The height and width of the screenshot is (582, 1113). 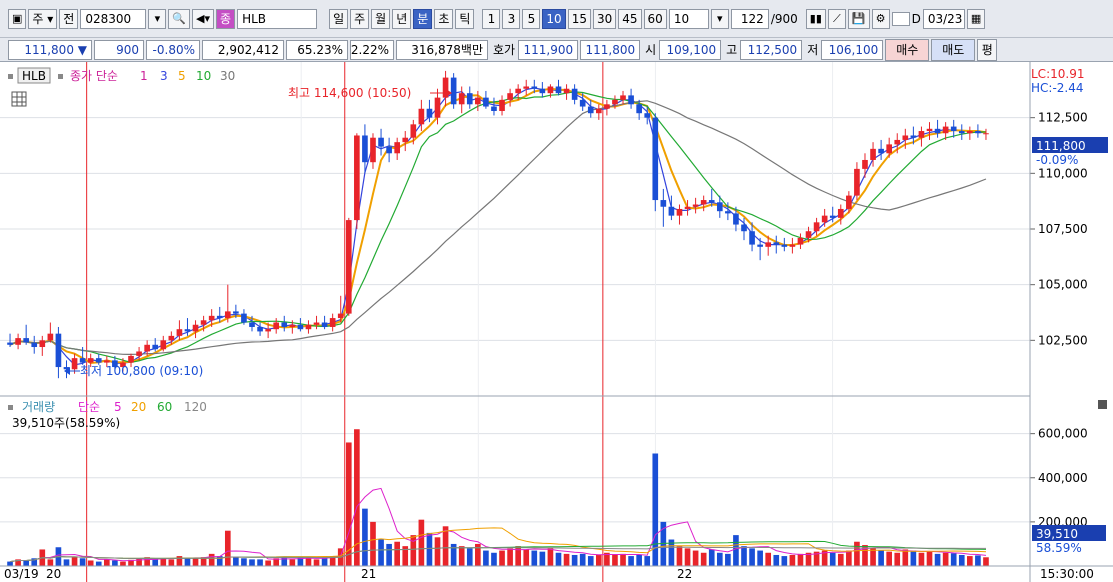 I want to click on period-tab-5: 초, so click(x=444, y=18).